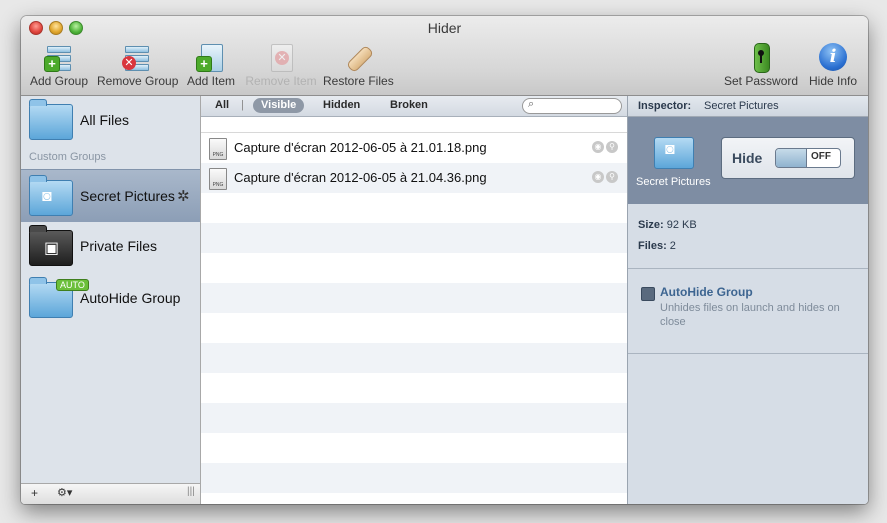 The width and height of the screenshot is (887, 523). What do you see at coordinates (665, 106) in the screenshot?
I see `inspector-label: Inspector:` at bounding box center [665, 106].